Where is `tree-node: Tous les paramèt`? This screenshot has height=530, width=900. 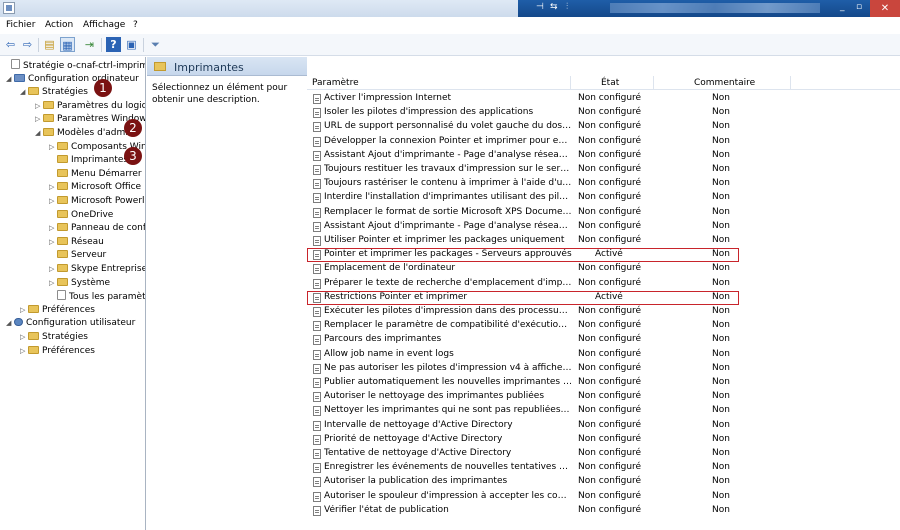 tree-node: Tous les paramèt is located at coordinates (97, 296).